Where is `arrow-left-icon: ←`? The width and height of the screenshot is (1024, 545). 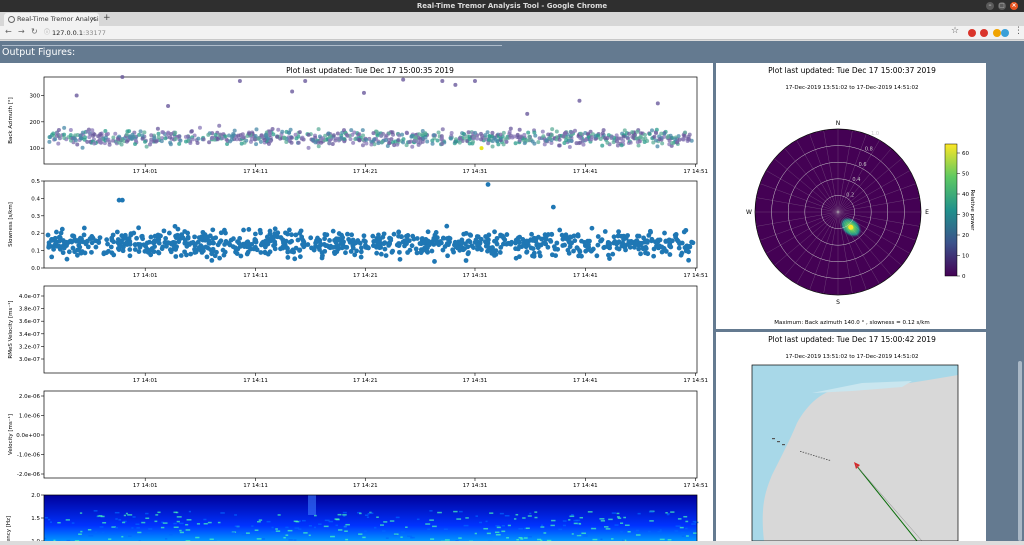 arrow-left-icon: ← is located at coordinates (8, 31).